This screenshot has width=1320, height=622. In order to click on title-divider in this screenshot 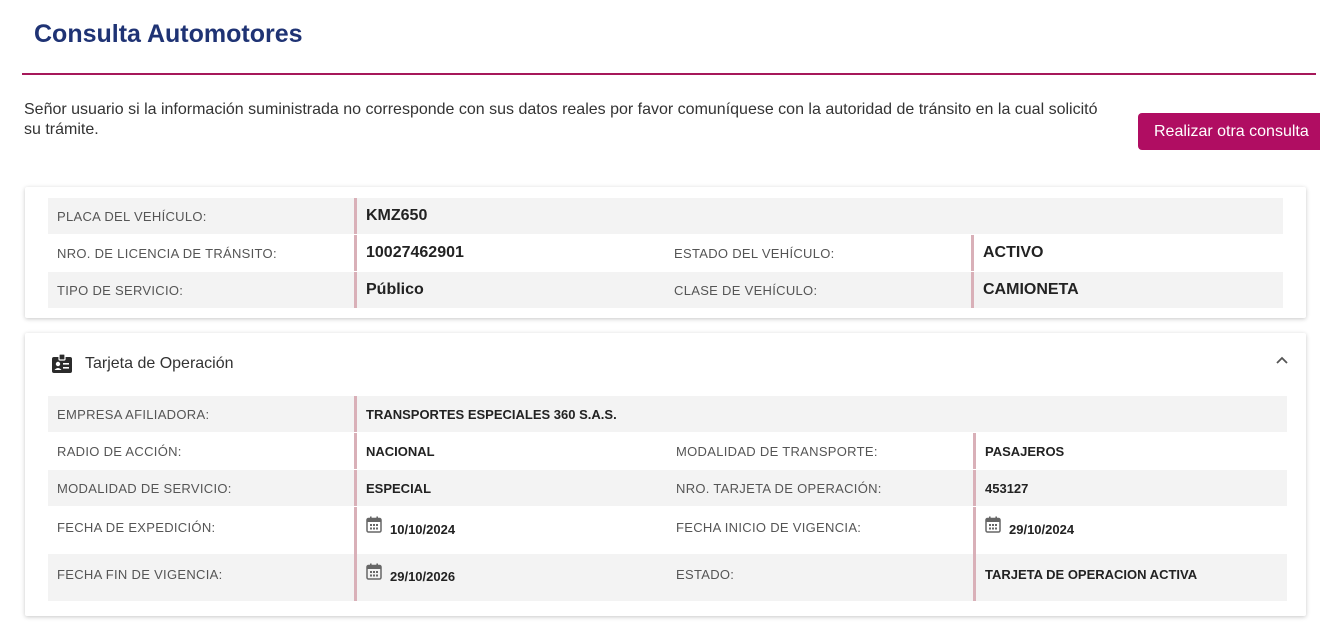, I will do `click(669, 74)`.